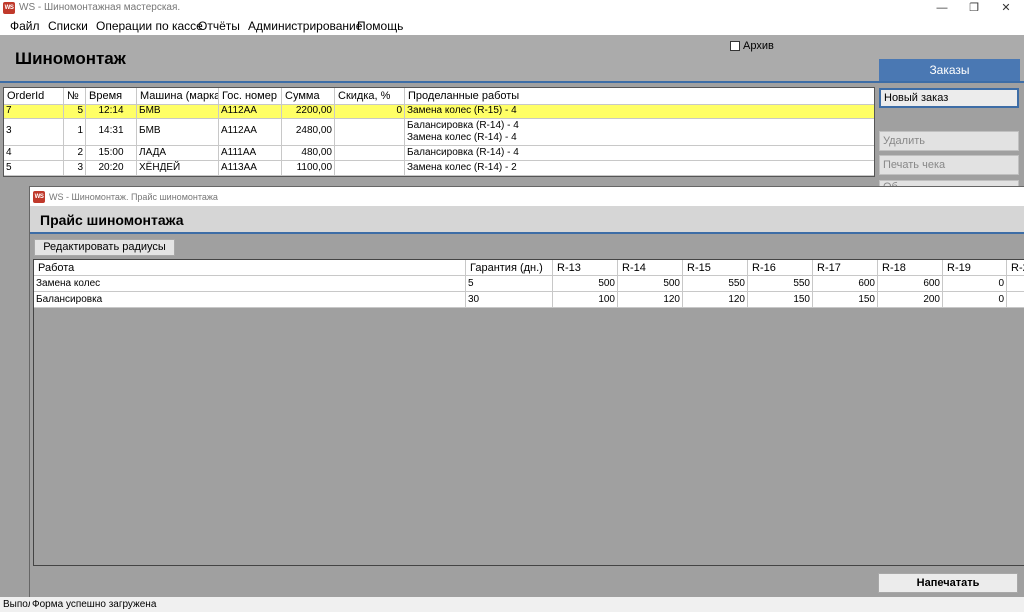  What do you see at coordinates (1006, 8) in the screenshot?
I see `close-icon: ✕` at bounding box center [1006, 8].